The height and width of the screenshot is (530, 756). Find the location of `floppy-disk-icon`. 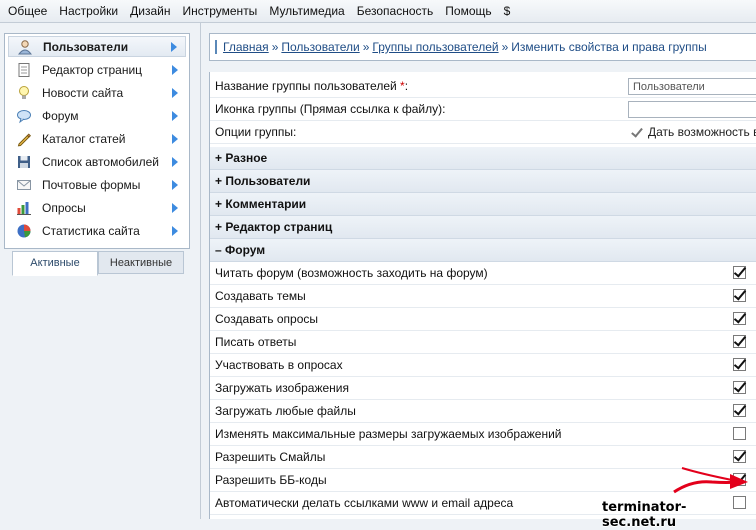

floppy-disk-icon is located at coordinates (24, 161).